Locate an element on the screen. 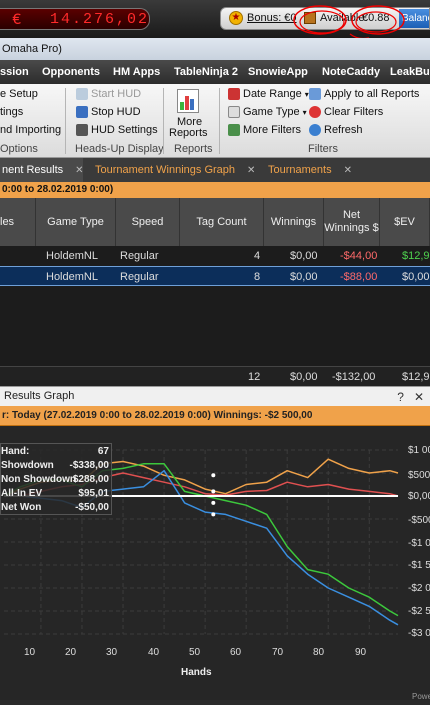  total-winnings: $0,00 is located at coordinates (304, 377).